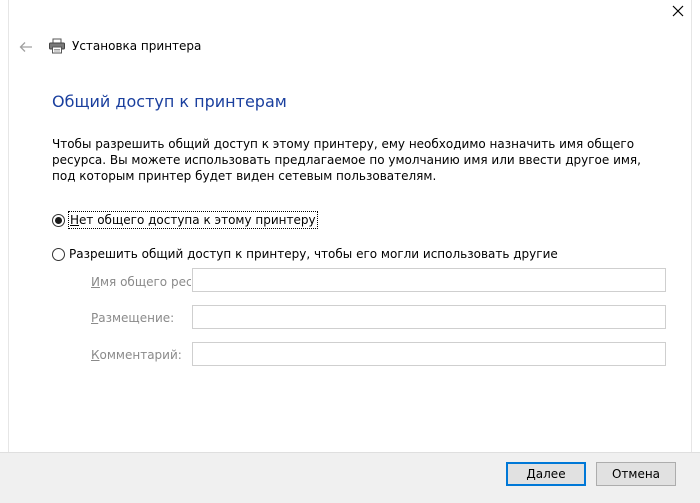 The image size is (700, 503). I want to click on back-arrow-icon, so click(25, 47).